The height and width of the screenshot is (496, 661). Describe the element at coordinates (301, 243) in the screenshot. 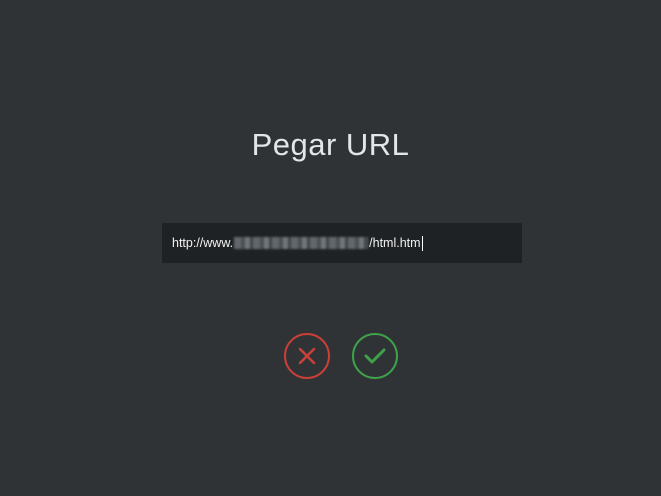

I see `redacted-domain` at that location.